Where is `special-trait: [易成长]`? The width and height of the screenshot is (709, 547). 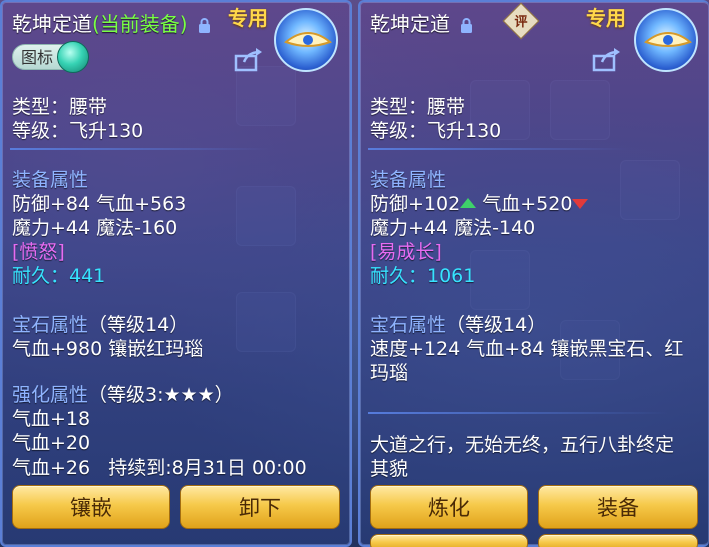 special-trait: [易成长] is located at coordinates (406, 252).